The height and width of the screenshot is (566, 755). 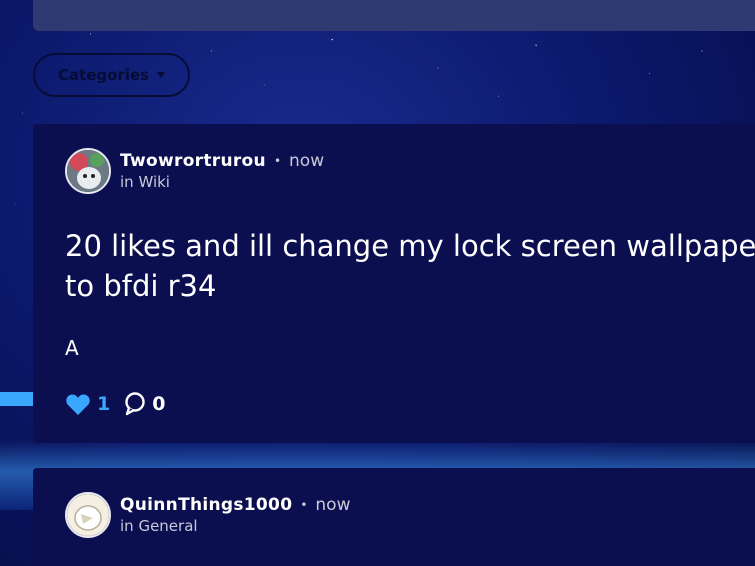 What do you see at coordinates (161, 75) in the screenshot?
I see `chevron-down-icon` at bounding box center [161, 75].